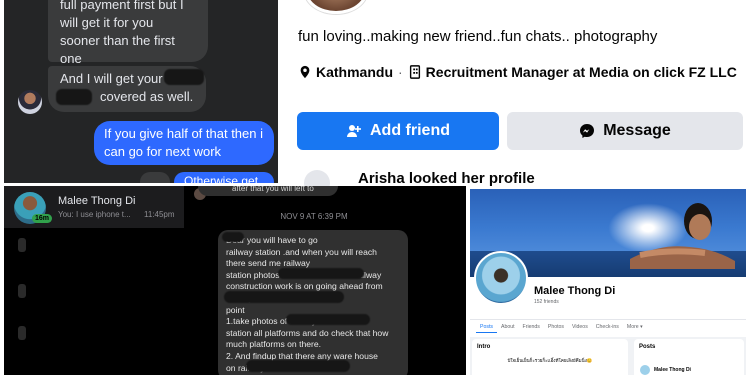  Describe the element at coordinates (508, 326) in the screenshot. I see `tab-about: About` at that location.